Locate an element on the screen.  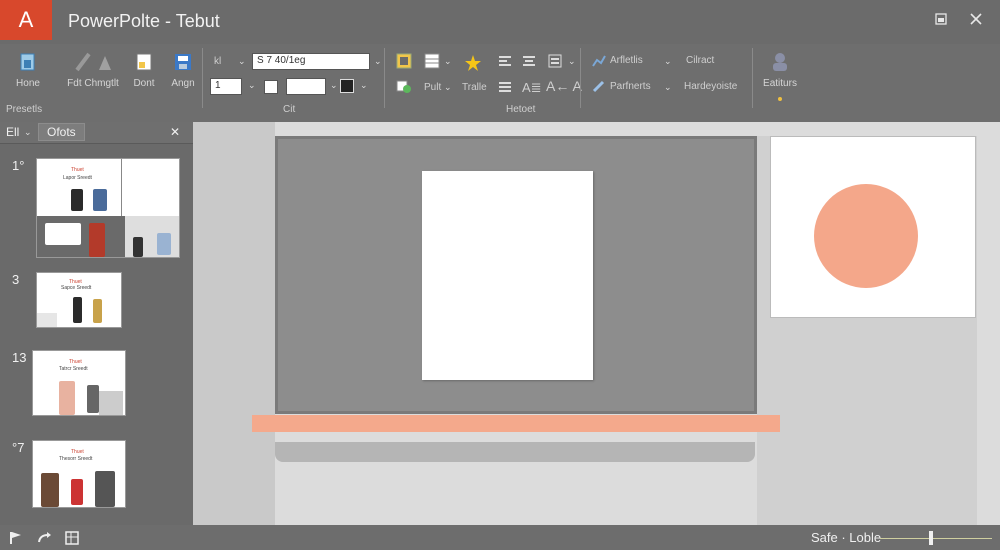
close-window-icon is located at coordinates (976, 20).